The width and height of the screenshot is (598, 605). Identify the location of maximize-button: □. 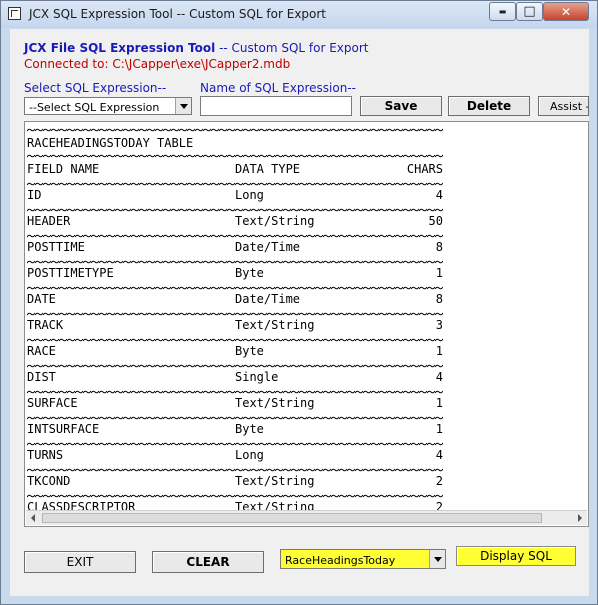
(529, 11).